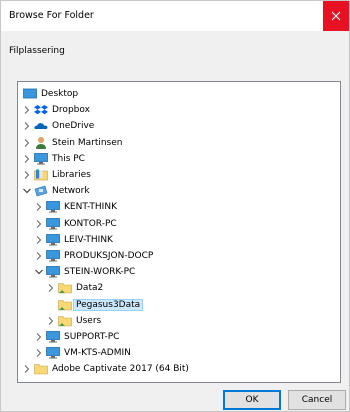 Image resolution: width=350 pixels, height=412 pixels. I want to click on tree-item: Adobe Captivate 2017 (64 Bit), so click(179, 369).